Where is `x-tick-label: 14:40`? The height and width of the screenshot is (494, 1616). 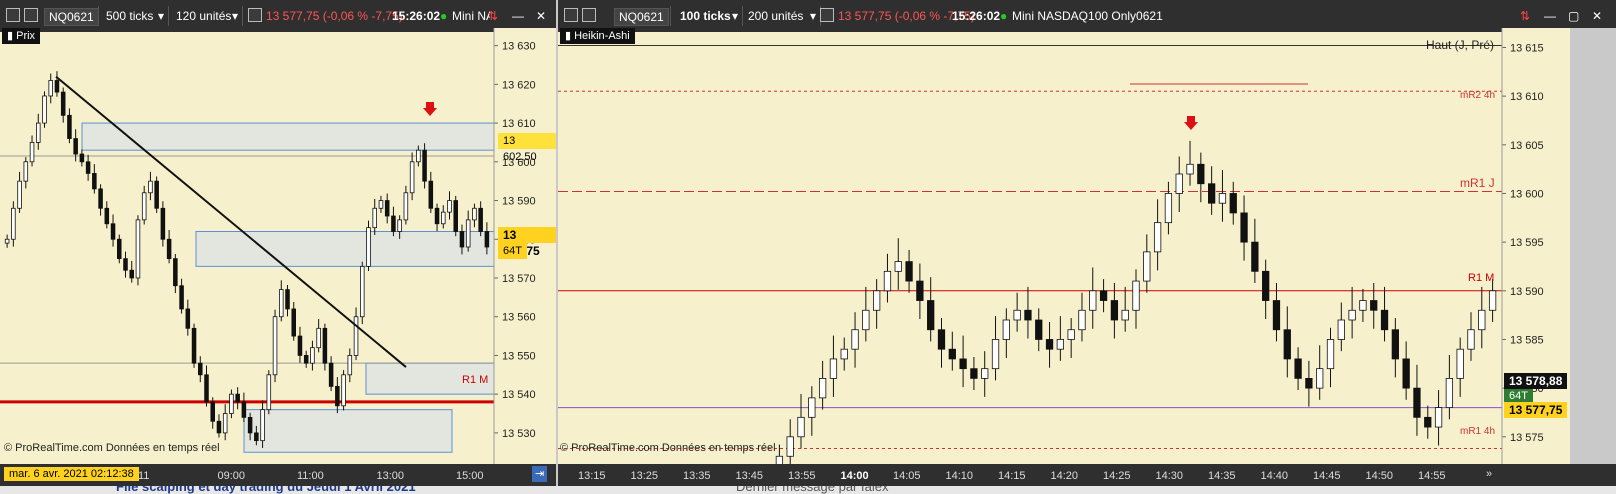 x-tick-label: 14:40 is located at coordinates (1274, 476).